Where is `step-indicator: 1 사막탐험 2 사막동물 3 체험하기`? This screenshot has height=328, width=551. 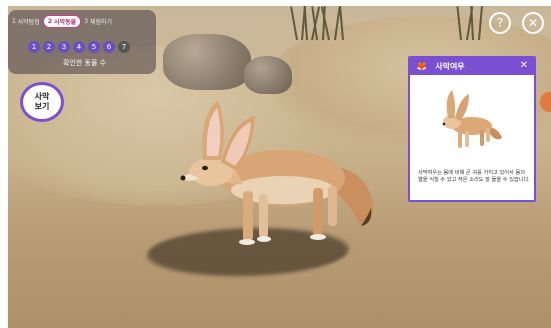 step-indicator: 1 사막탐험 2 사막동물 3 체험하기 is located at coordinates (82, 21).